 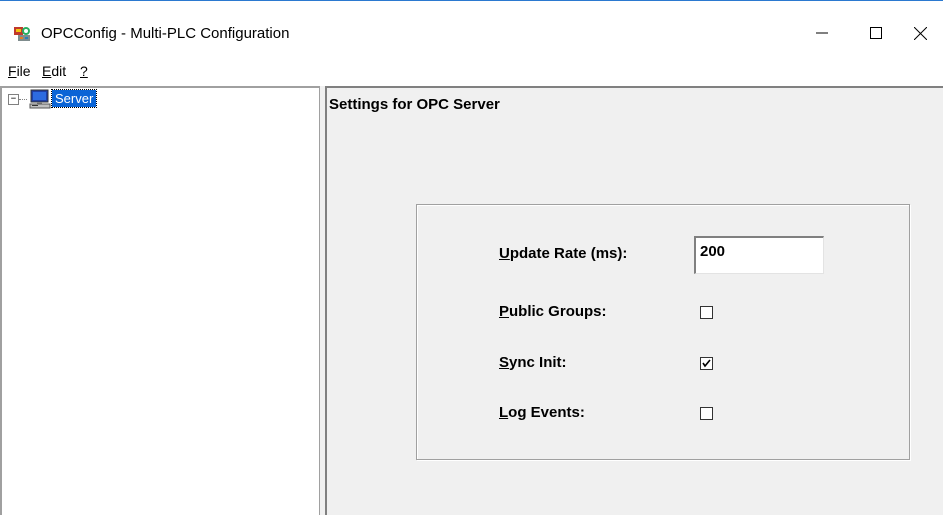 What do you see at coordinates (12, 71) in the screenshot?
I see `menu-file-mnemonic: F` at bounding box center [12, 71].